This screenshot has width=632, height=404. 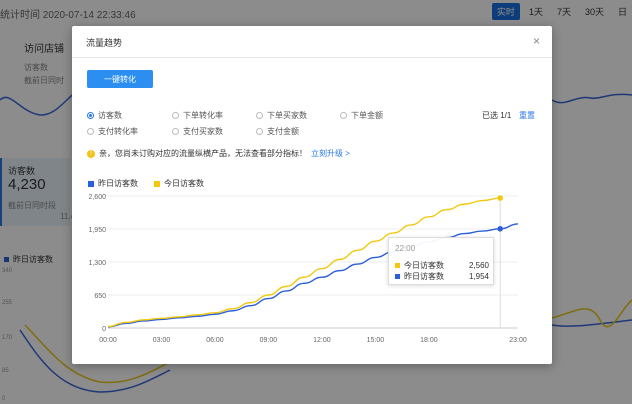 What do you see at coordinates (367, 115) in the screenshot?
I see `metric-option-label: 下单金额` at bounding box center [367, 115].